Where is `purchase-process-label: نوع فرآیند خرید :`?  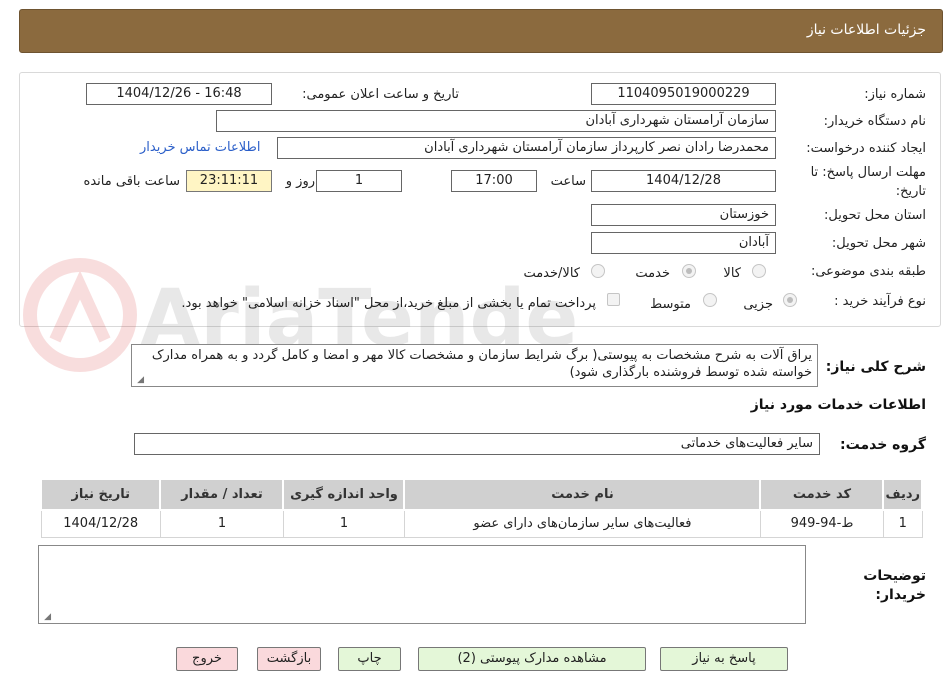 purchase-process-label: نوع فرآیند خرید : is located at coordinates (880, 301).